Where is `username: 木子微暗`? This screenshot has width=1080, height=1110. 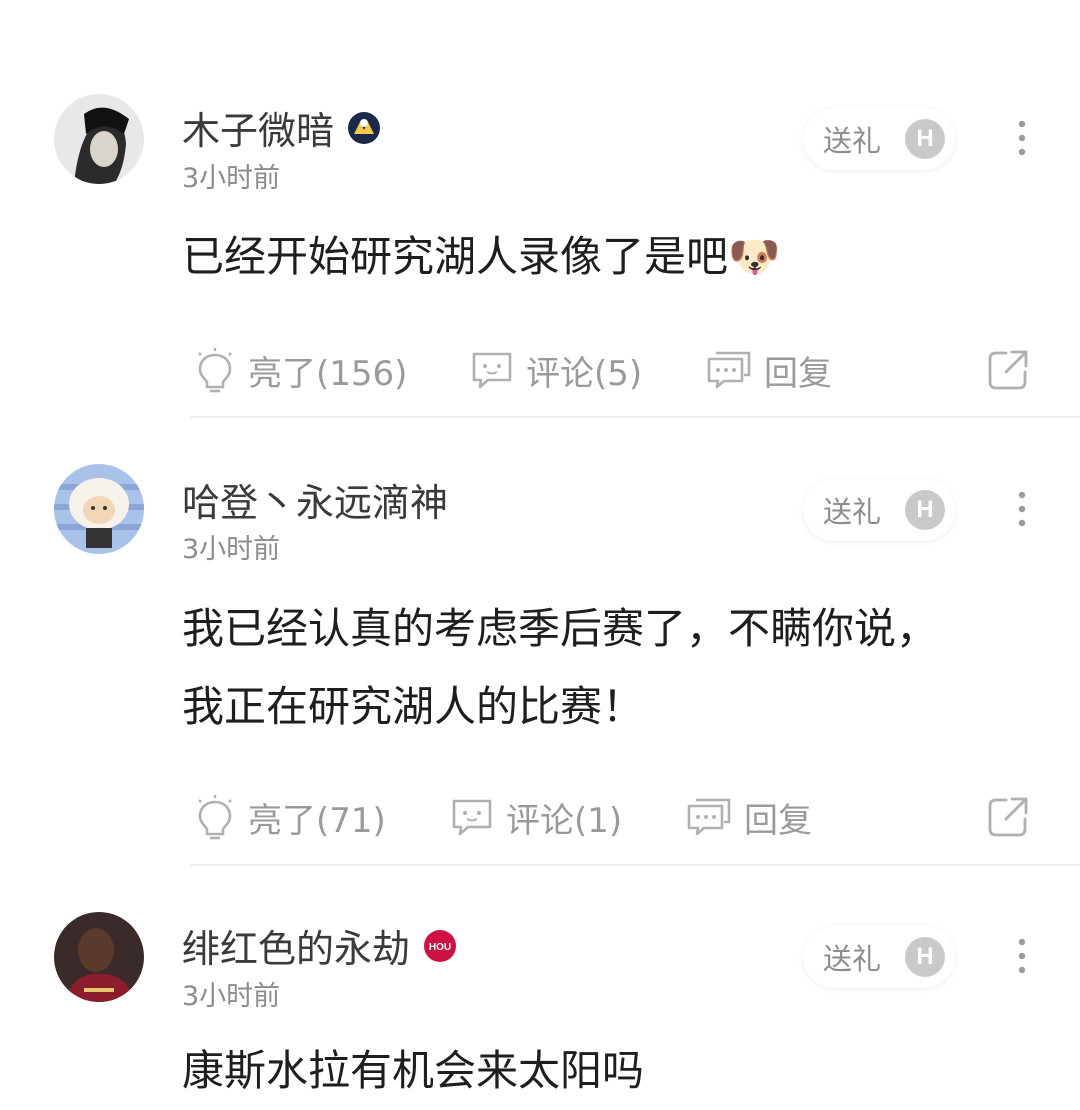
username: 木子微暗 is located at coordinates (282, 127).